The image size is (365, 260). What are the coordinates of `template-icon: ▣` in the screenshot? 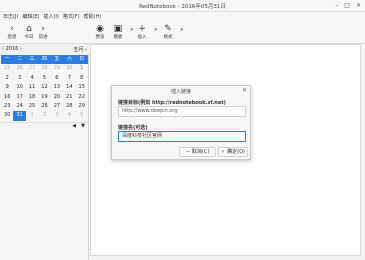 It's located at (118, 29).